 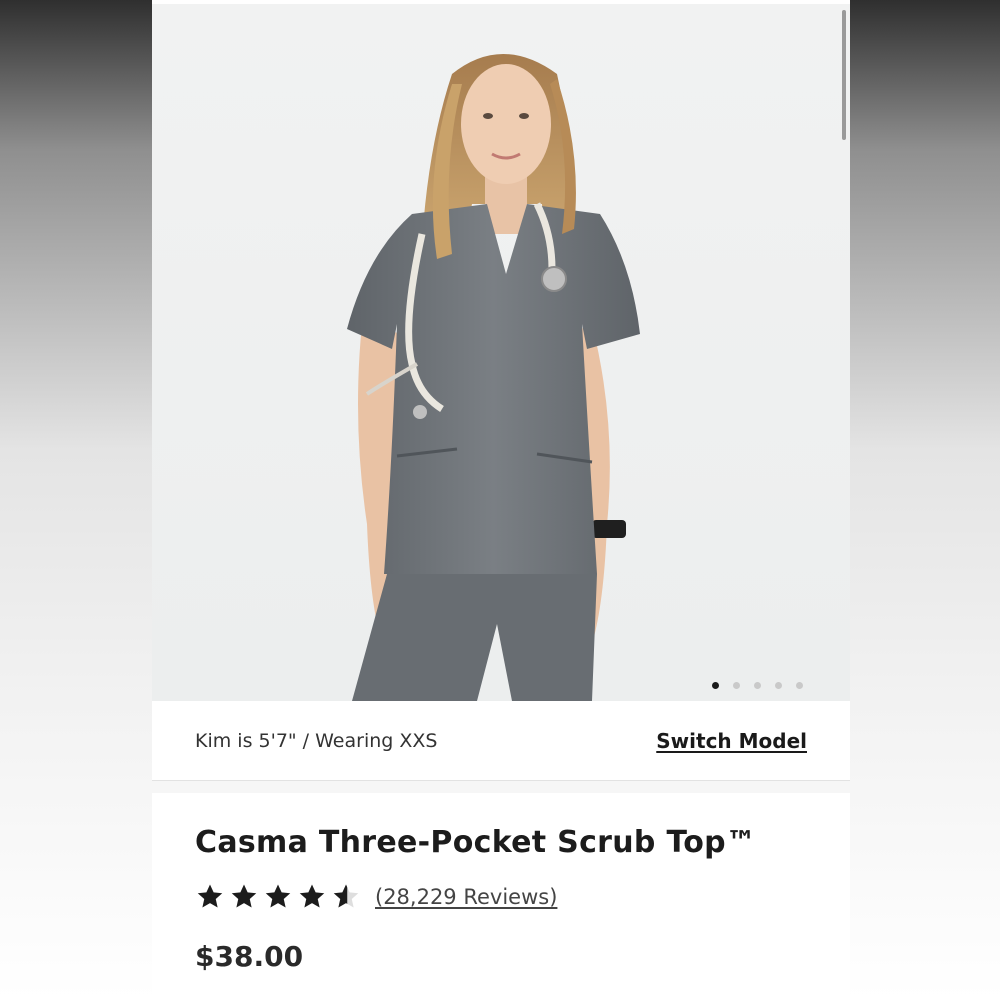 What do you see at coordinates (731, 741) in the screenshot?
I see `switch-model-link: Switch Model` at bounding box center [731, 741].